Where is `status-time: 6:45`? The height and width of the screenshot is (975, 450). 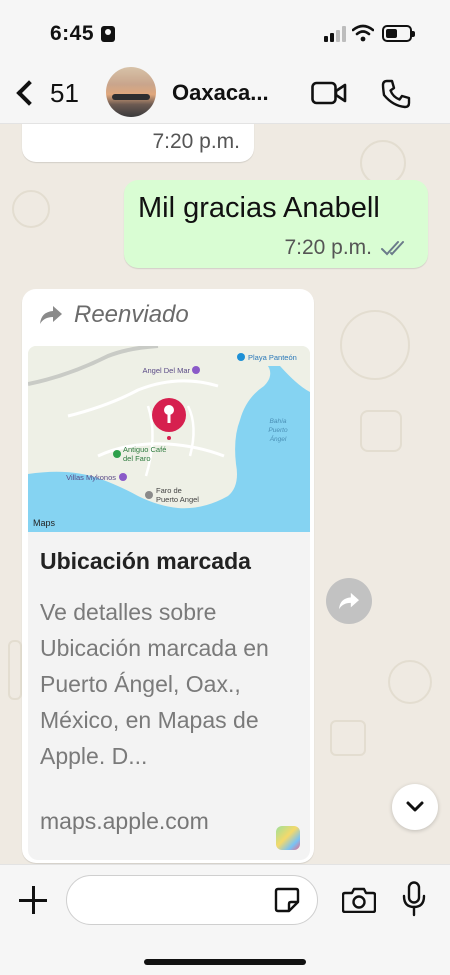 status-time: 6:45 is located at coordinates (72, 33).